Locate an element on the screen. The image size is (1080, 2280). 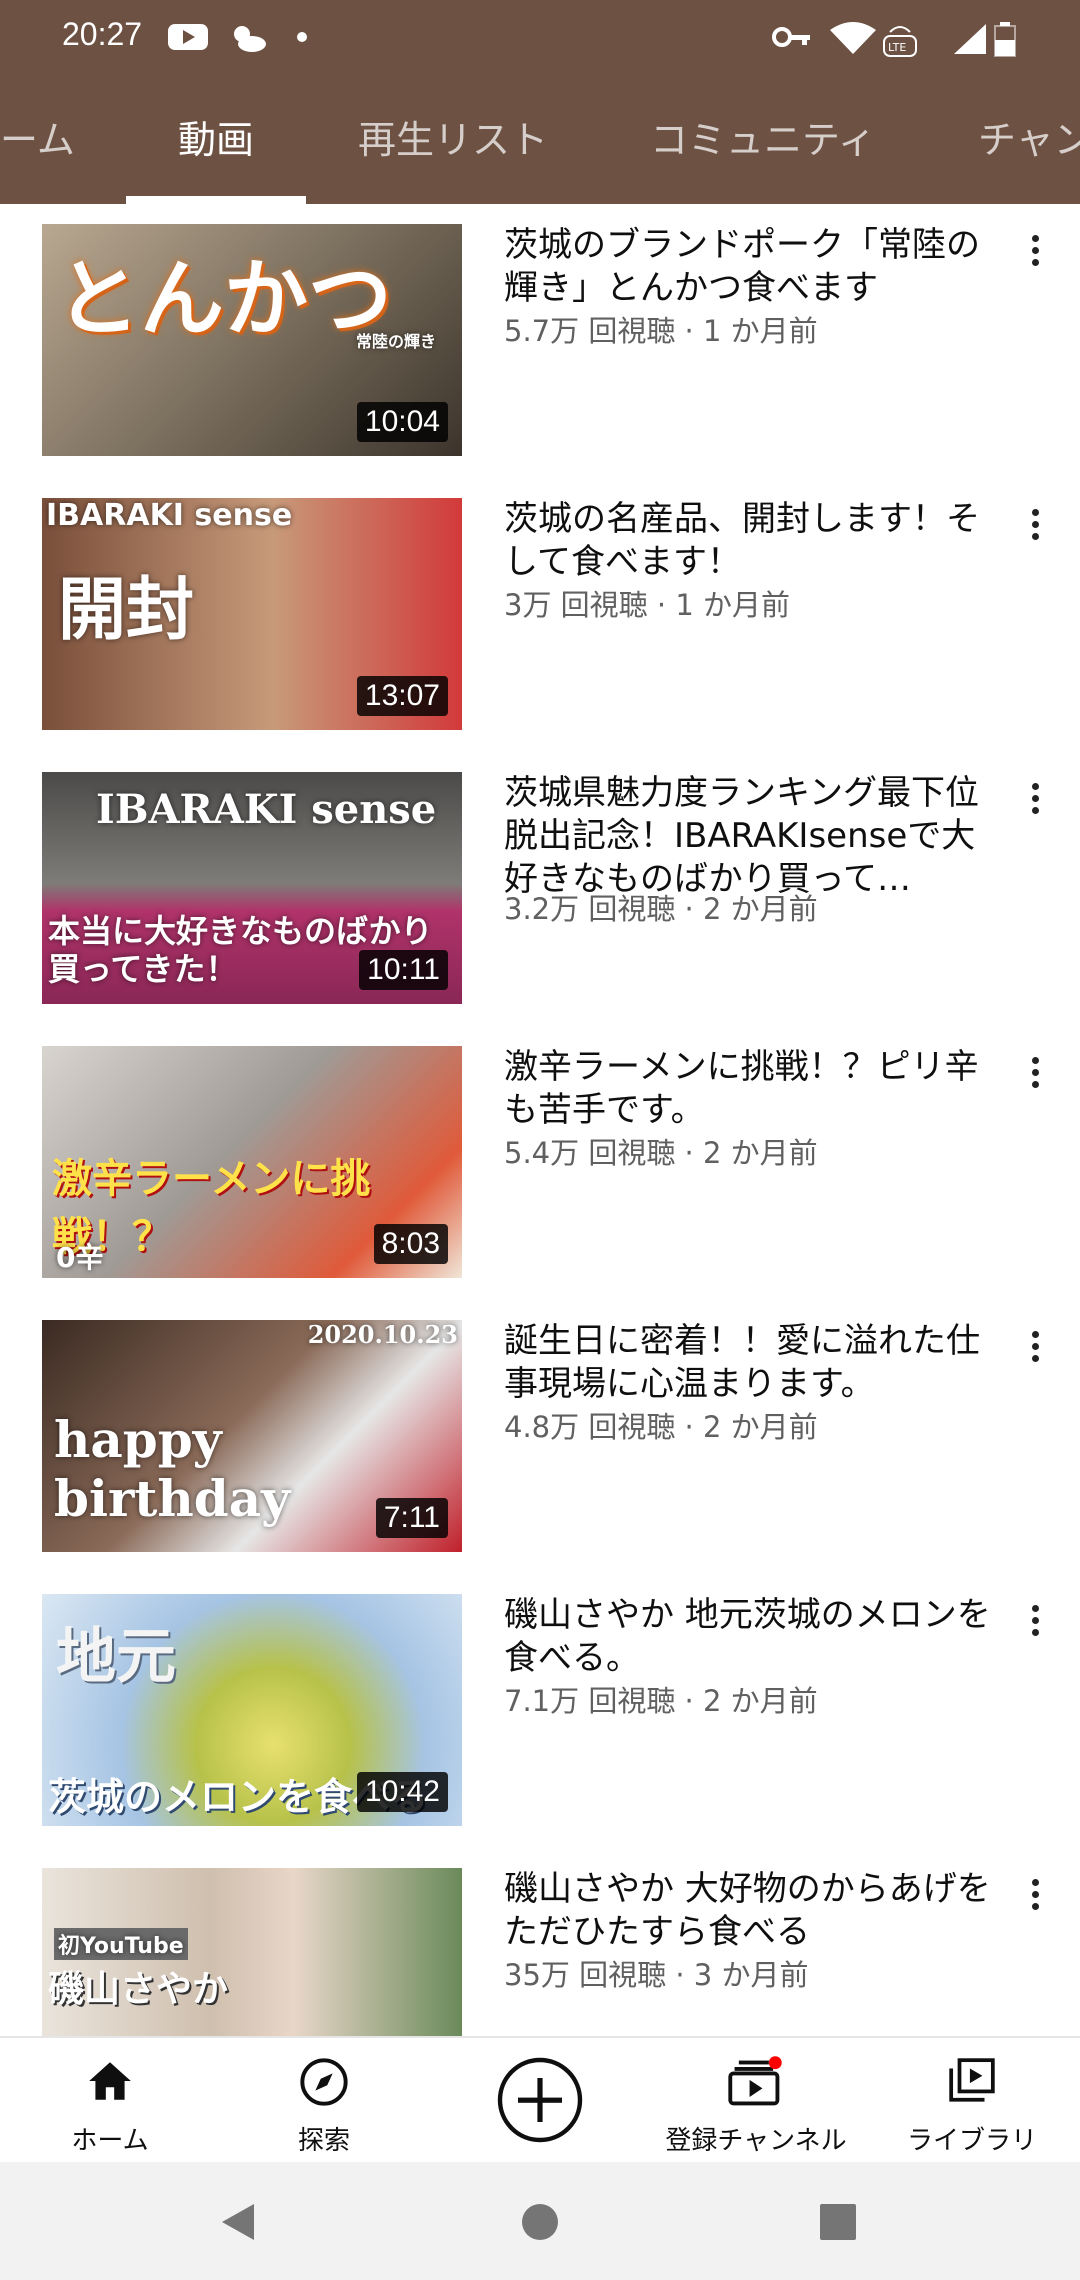
nav-label: ホーム is located at coordinates (110, 2141).